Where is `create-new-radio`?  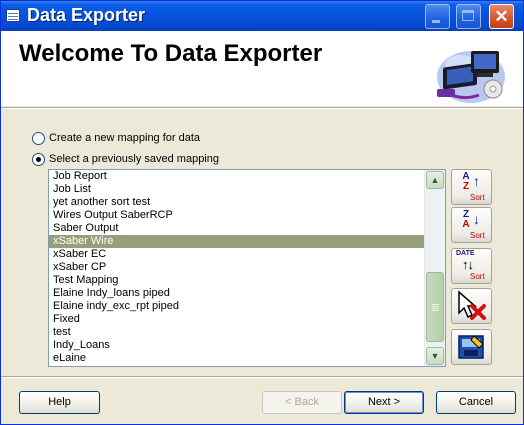 create-new-radio is located at coordinates (38, 138).